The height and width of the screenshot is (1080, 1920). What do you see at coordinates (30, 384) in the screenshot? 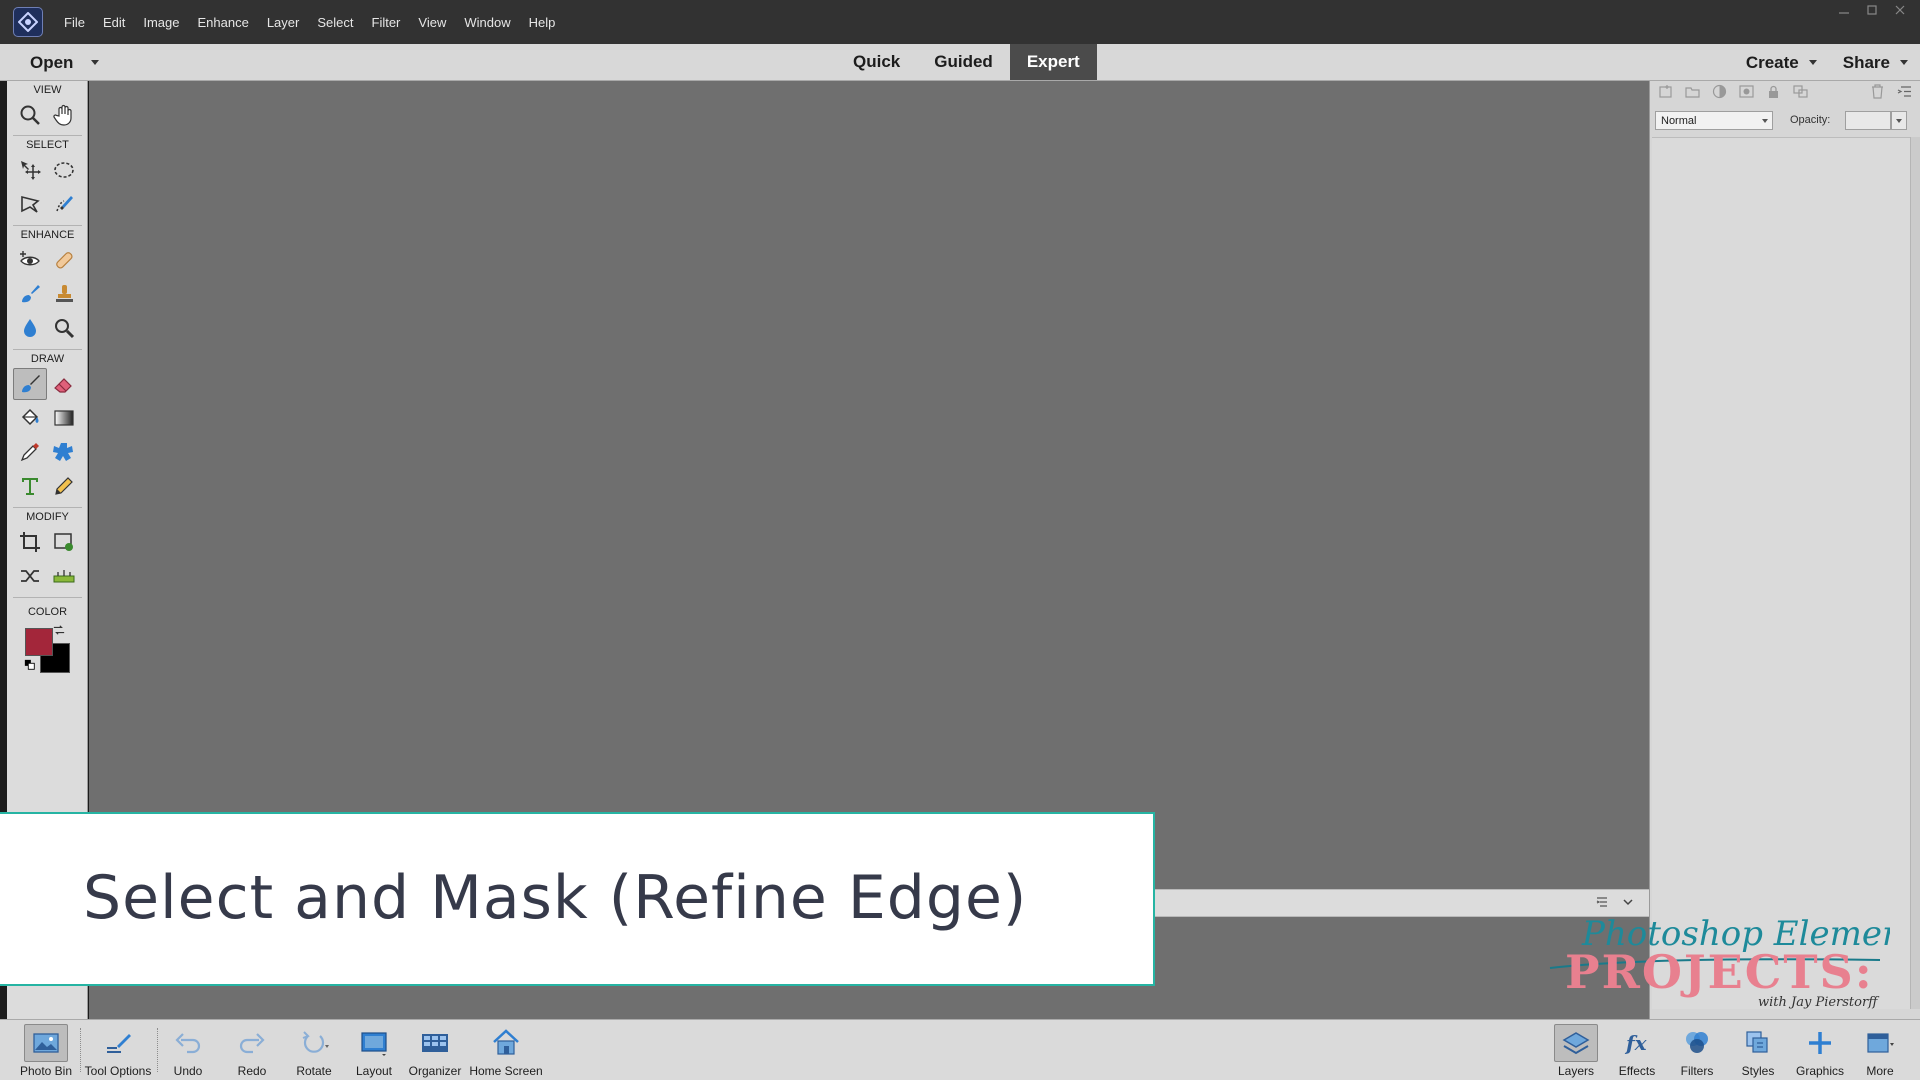
I see `brush-icon` at bounding box center [30, 384].